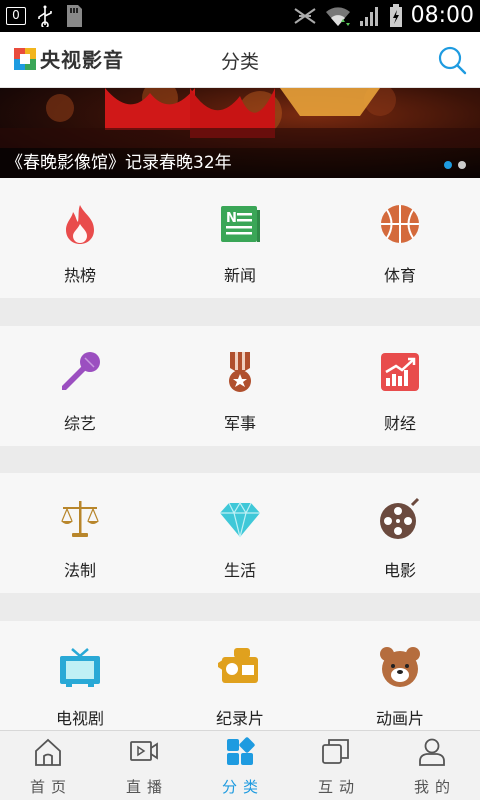 The width and height of the screenshot is (480, 800). I want to click on search-icon, so click(452, 60).